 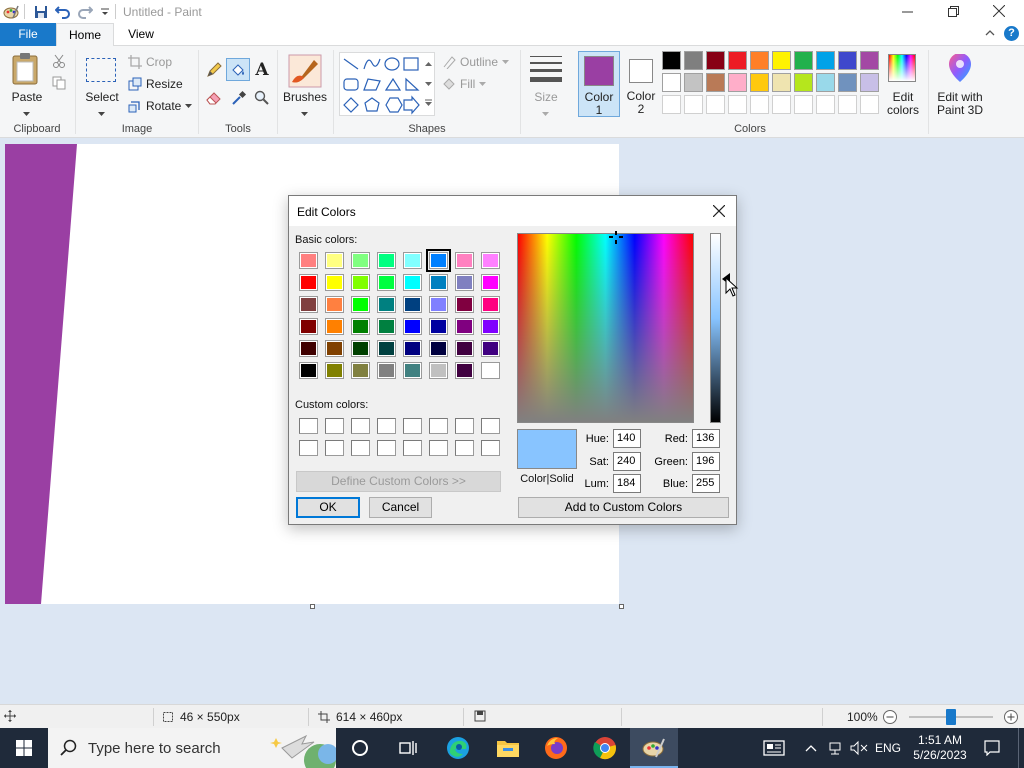 What do you see at coordinates (890, 717) in the screenshot?
I see `zoom-out-button` at bounding box center [890, 717].